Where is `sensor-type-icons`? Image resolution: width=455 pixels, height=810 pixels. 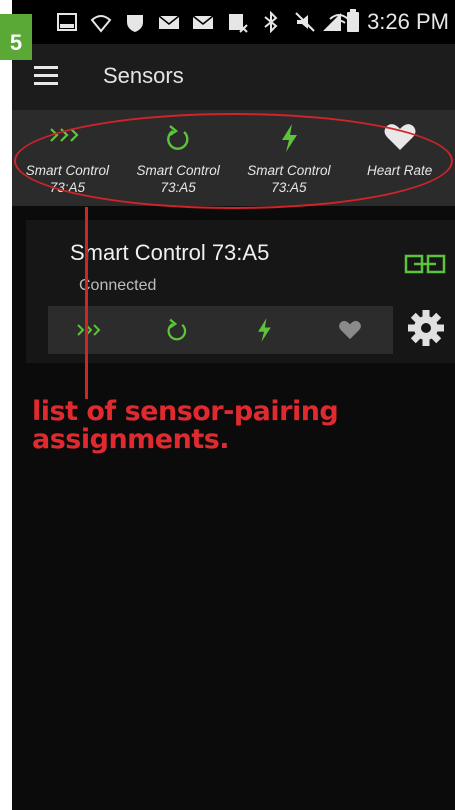 sensor-type-icons is located at coordinates (220, 330).